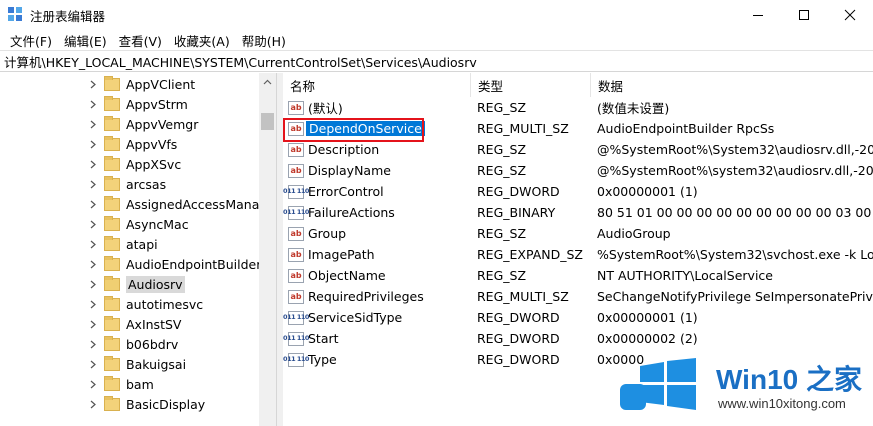 The image size is (873, 426). I want to click on window-controls, so click(804, 15).